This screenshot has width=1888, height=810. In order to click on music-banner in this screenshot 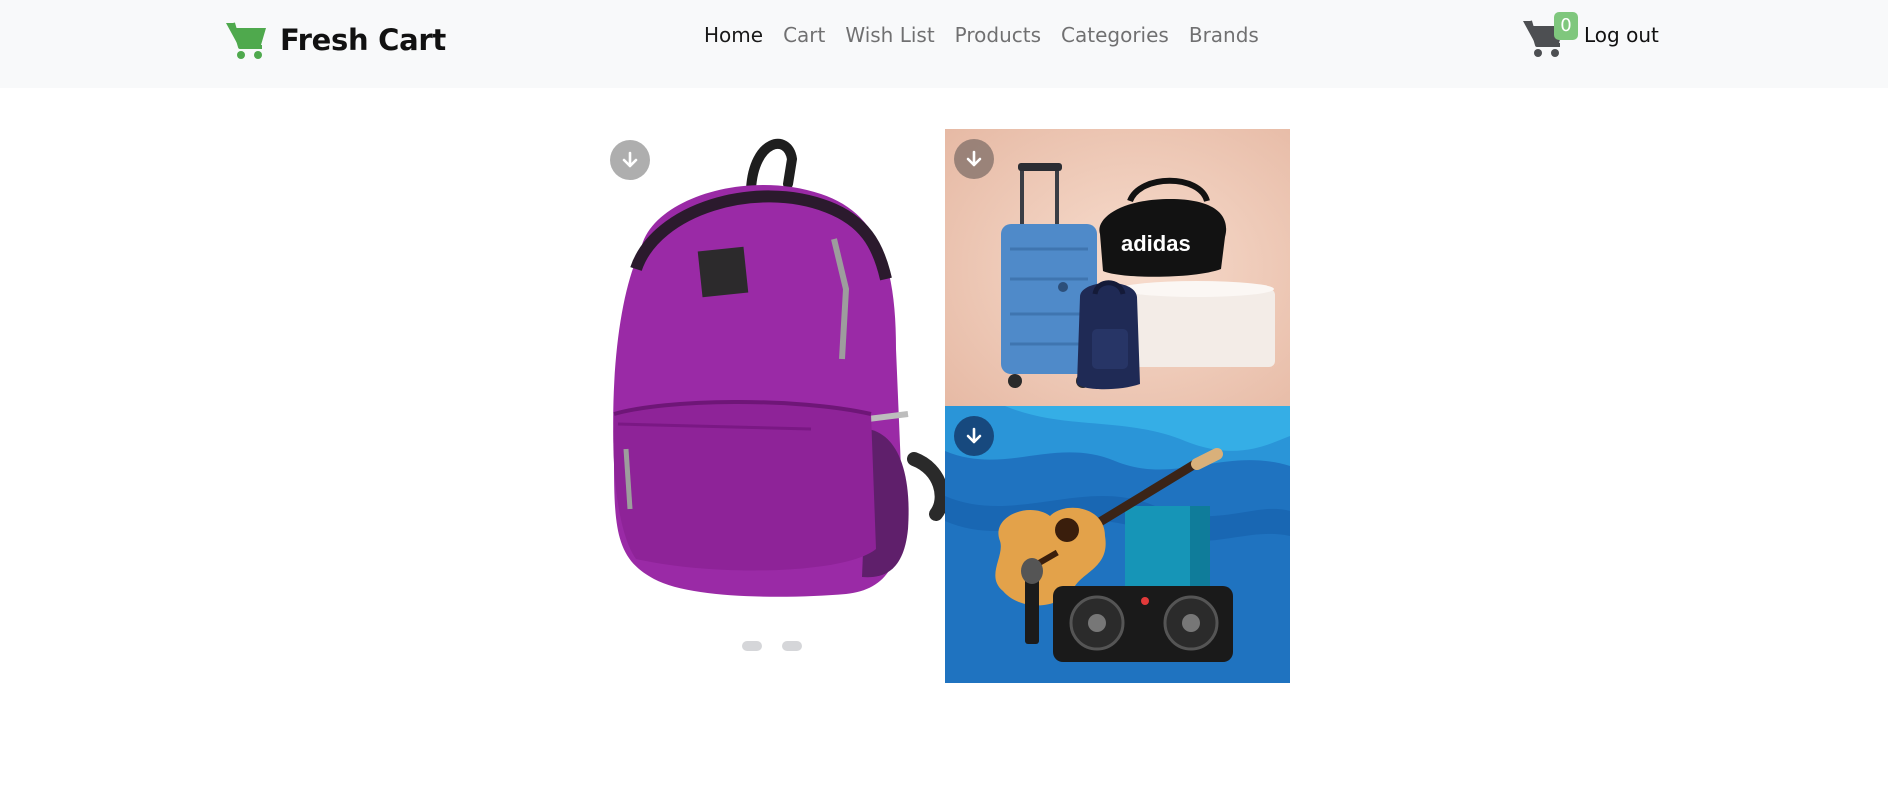, I will do `click(1117, 544)`.